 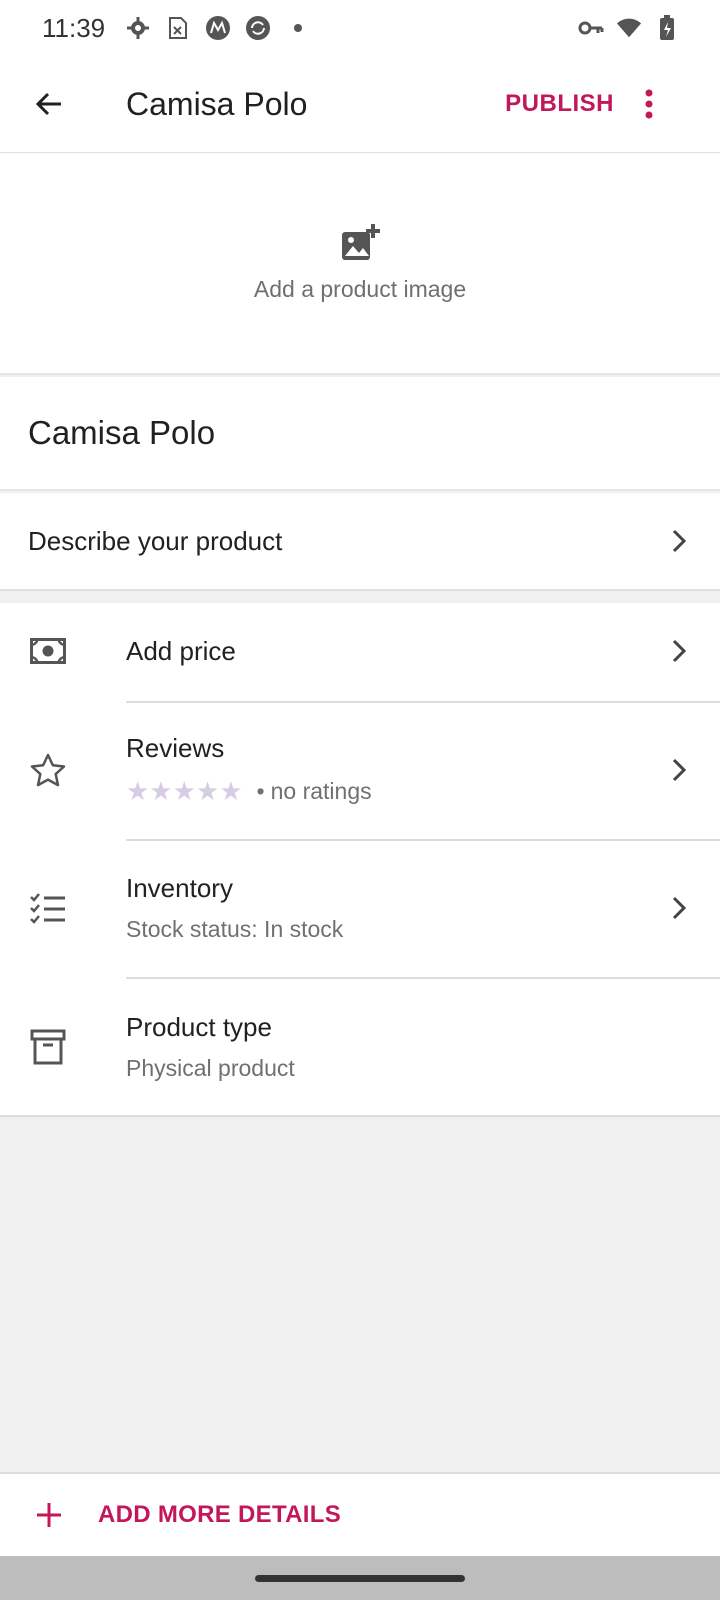 What do you see at coordinates (361, 241) in the screenshot?
I see `add-photo-icon` at bounding box center [361, 241].